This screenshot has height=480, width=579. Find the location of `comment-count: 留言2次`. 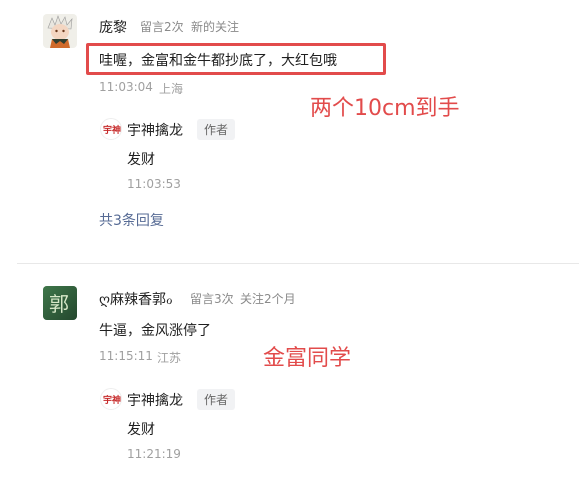

comment-count: 留言2次 is located at coordinates (162, 27).